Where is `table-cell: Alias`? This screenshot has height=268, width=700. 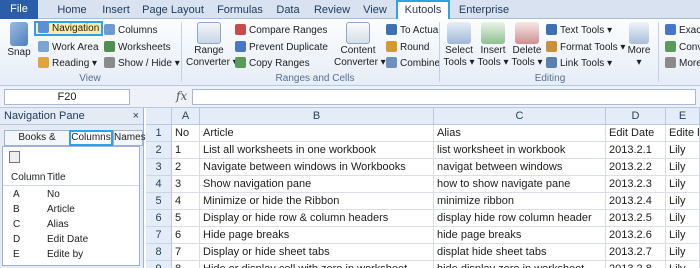
table-cell: Alias is located at coordinates (520, 133).